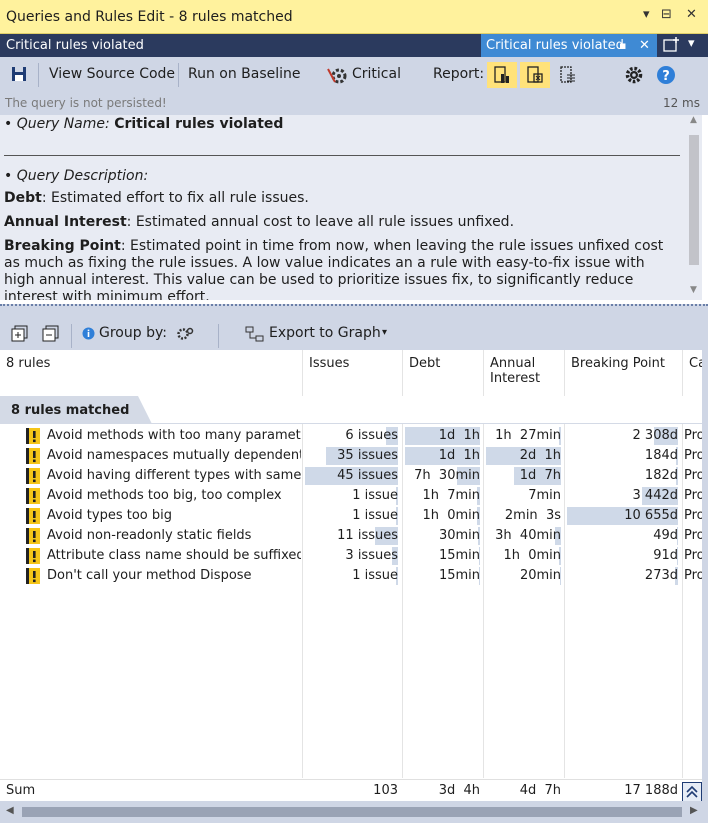 Image resolution: width=708 pixels, height=829 pixels. What do you see at coordinates (502, 75) in the screenshot?
I see `report-html-icon` at bounding box center [502, 75].